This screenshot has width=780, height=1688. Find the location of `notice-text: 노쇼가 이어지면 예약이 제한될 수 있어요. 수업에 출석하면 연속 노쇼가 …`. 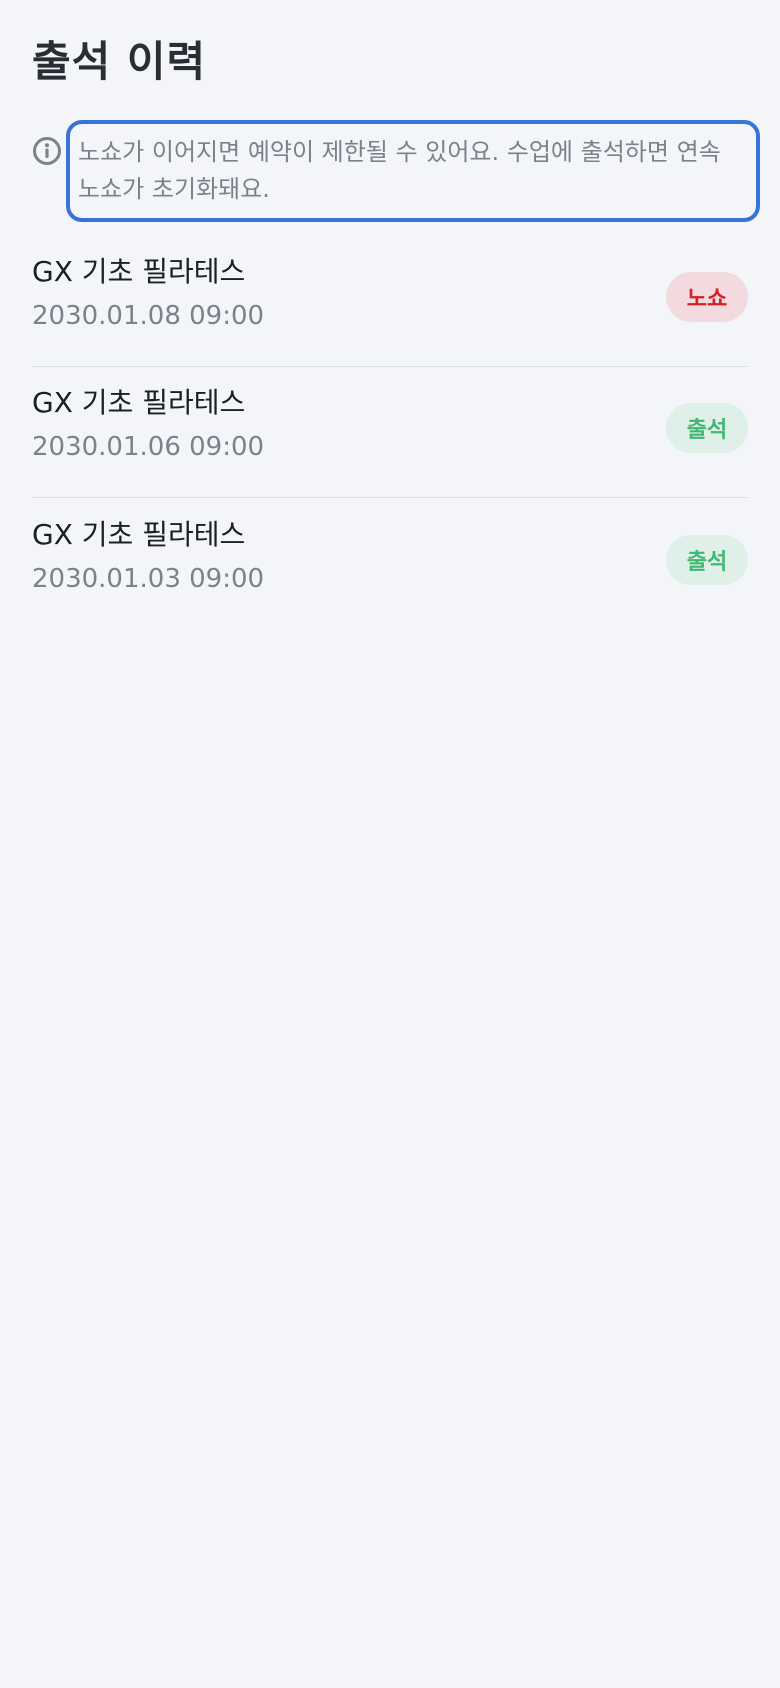

notice-text: 노쇼가 이어지면 예약이 제한될 수 있어요. 수업에 출석하면 연속 노쇼가 … is located at coordinates (413, 171).